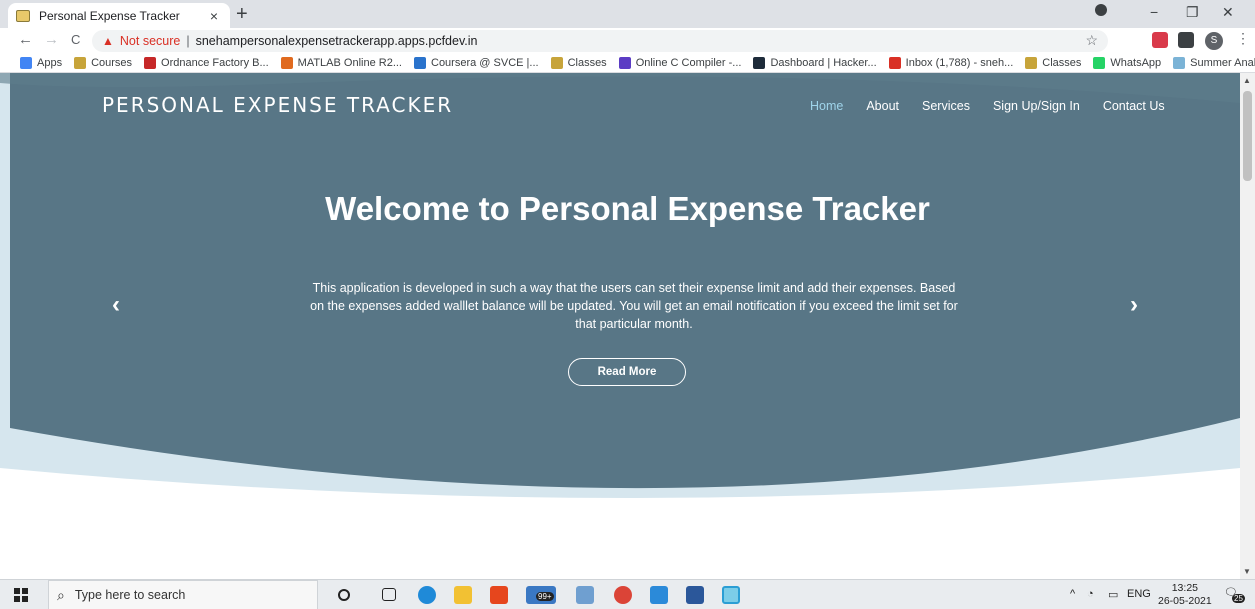 This screenshot has width=1255, height=609. I want to click on bookmark-star-icon: ☆, so click(1091, 40).